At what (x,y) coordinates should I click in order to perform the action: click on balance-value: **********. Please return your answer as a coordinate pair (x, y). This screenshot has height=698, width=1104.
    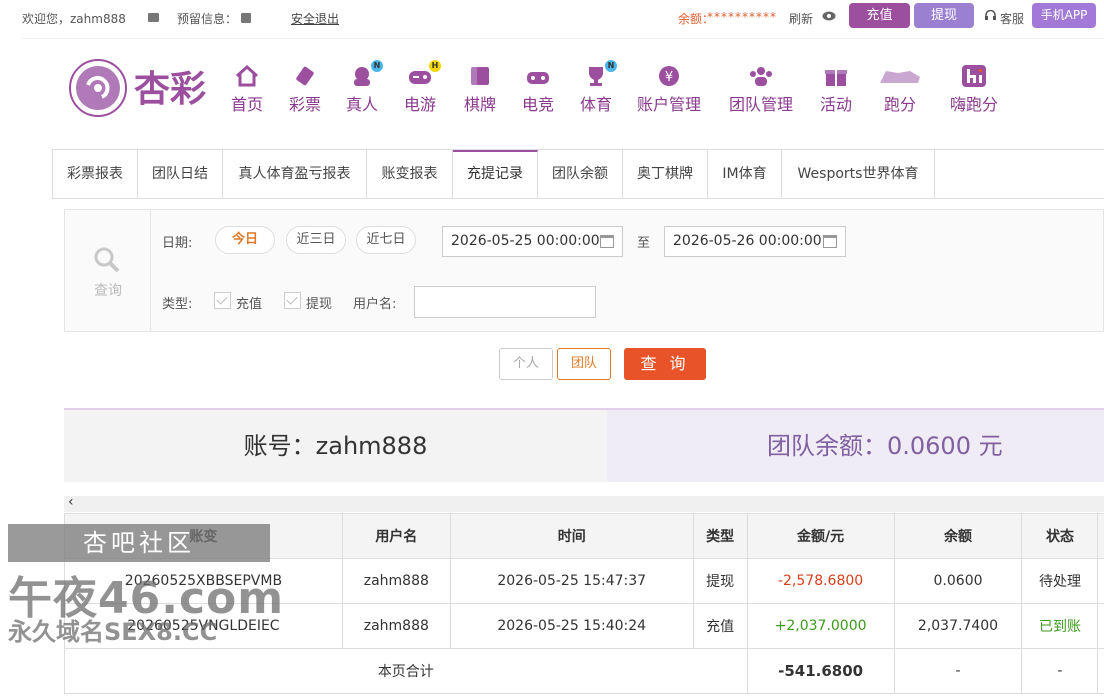
    Looking at the image, I should click on (742, 17).